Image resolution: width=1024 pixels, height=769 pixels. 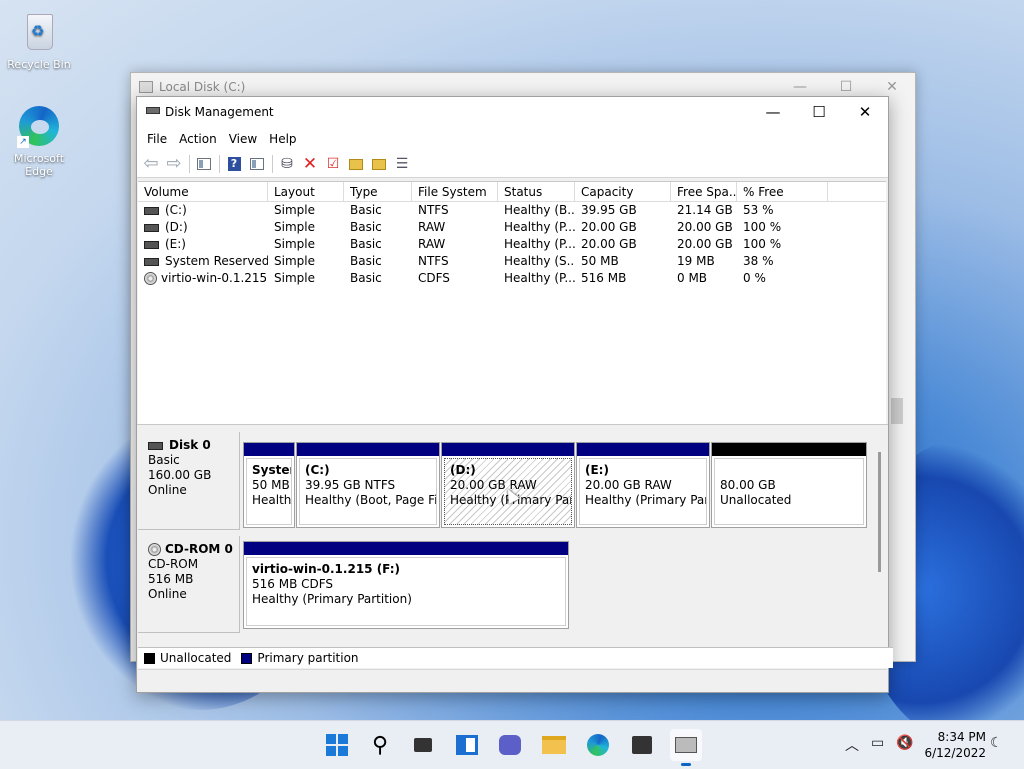 What do you see at coordinates (852, 745) in the screenshot?
I see `chevron-up-icon: ︿` at bounding box center [852, 745].